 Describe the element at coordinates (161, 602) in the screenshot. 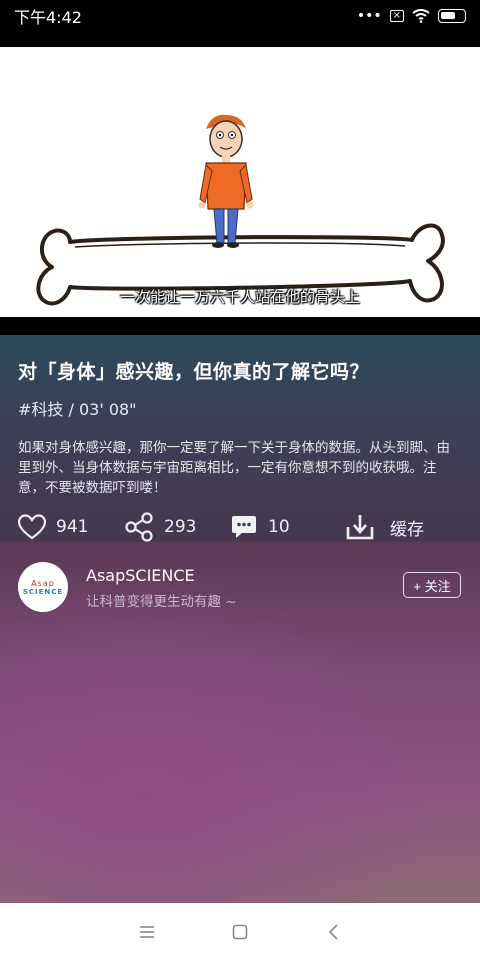

I see `channel-subtitle: 让科普变得更生动有趣 ~` at that location.